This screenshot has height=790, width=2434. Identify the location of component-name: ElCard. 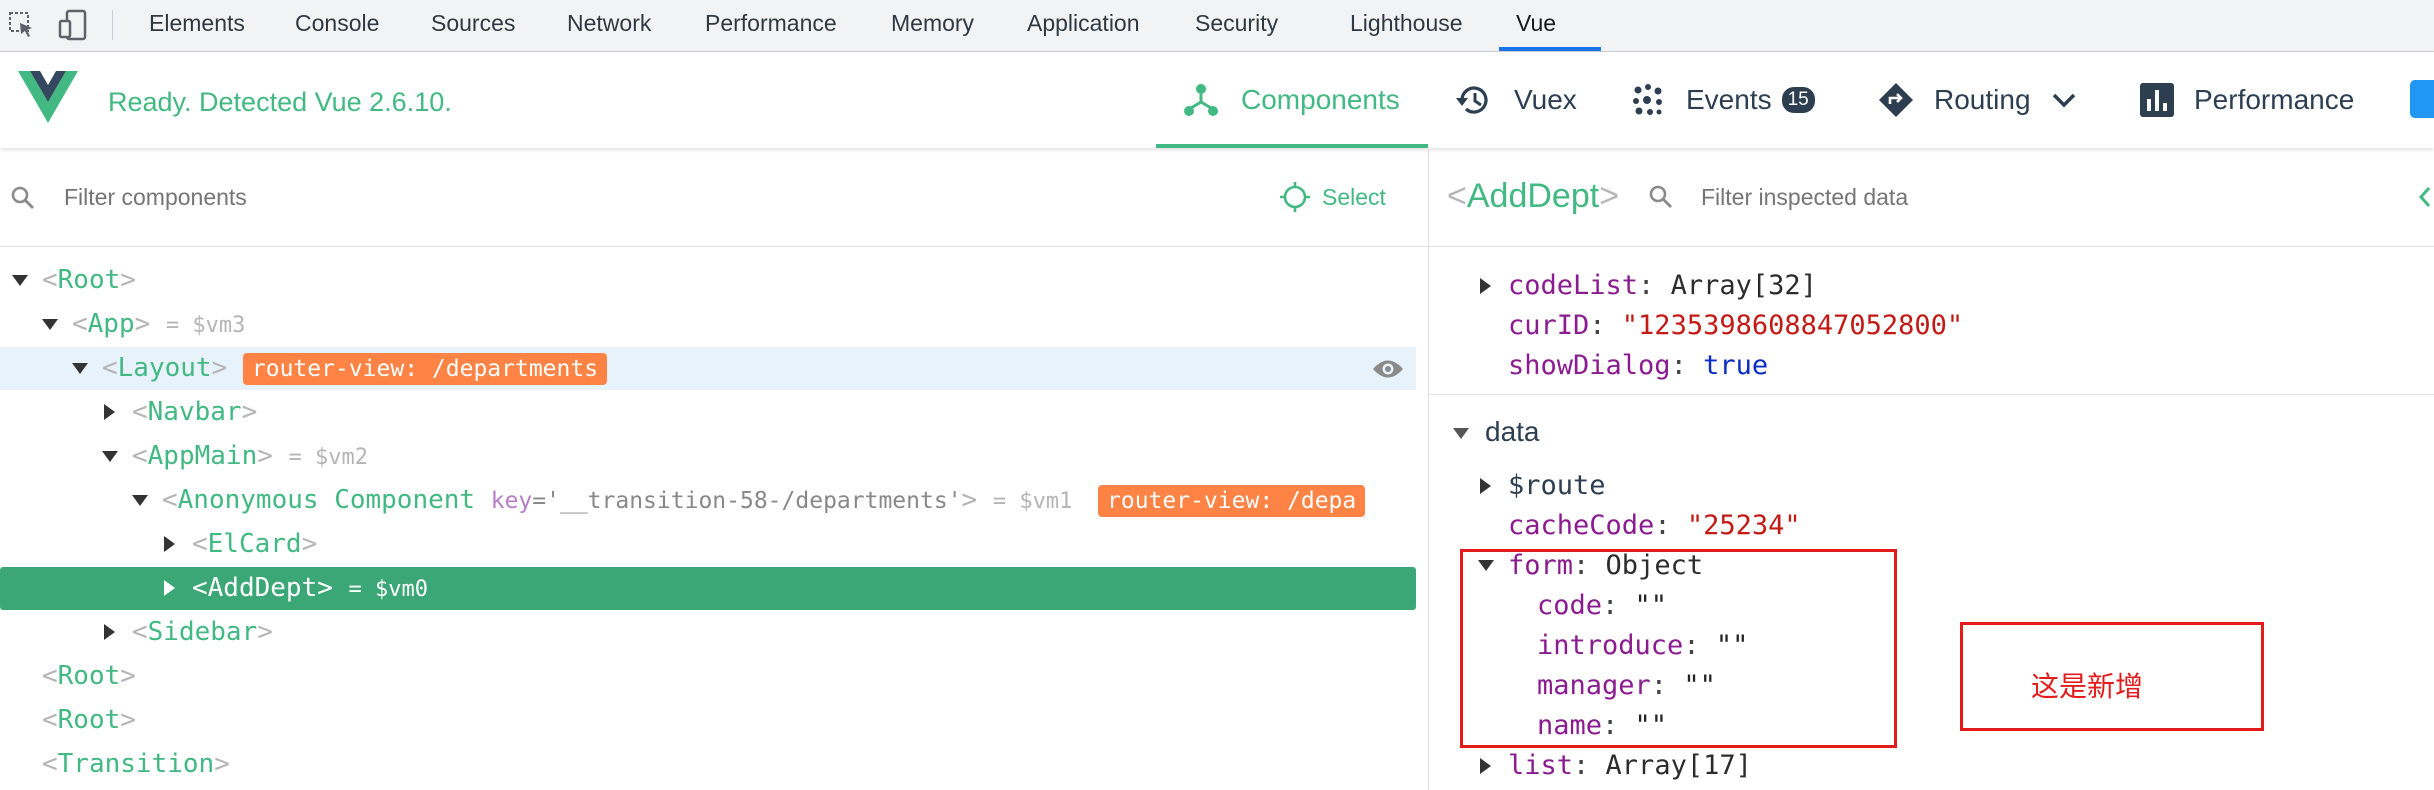
(254, 544).